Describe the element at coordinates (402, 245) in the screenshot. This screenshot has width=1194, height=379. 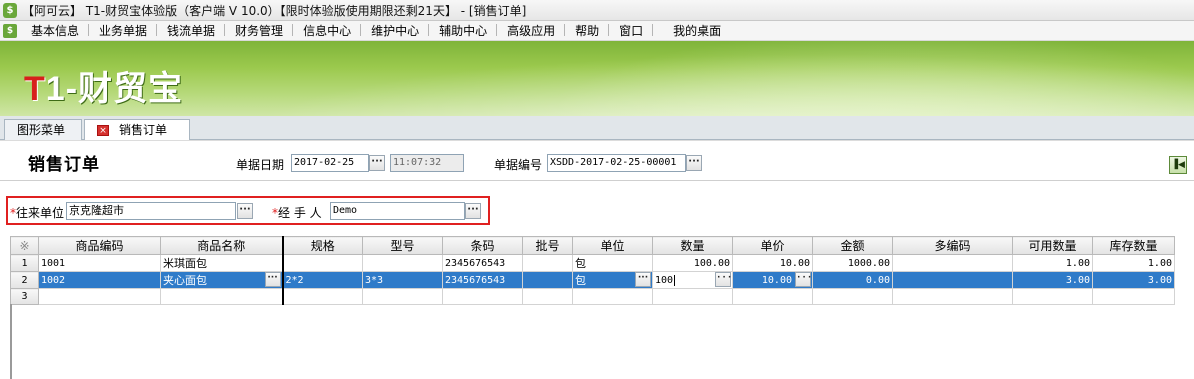
I see `col-header-model: 型号` at that location.